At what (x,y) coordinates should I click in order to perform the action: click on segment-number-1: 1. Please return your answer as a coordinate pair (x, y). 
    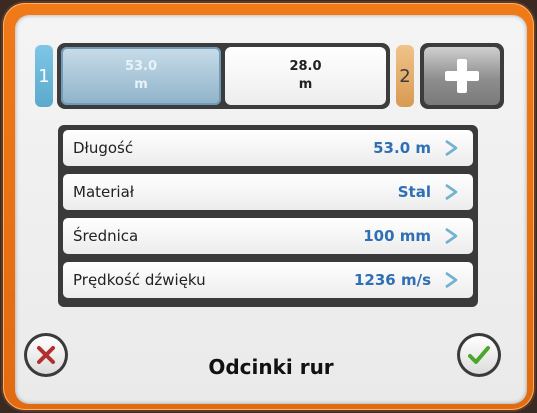
    Looking at the image, I should click on (44, 76).